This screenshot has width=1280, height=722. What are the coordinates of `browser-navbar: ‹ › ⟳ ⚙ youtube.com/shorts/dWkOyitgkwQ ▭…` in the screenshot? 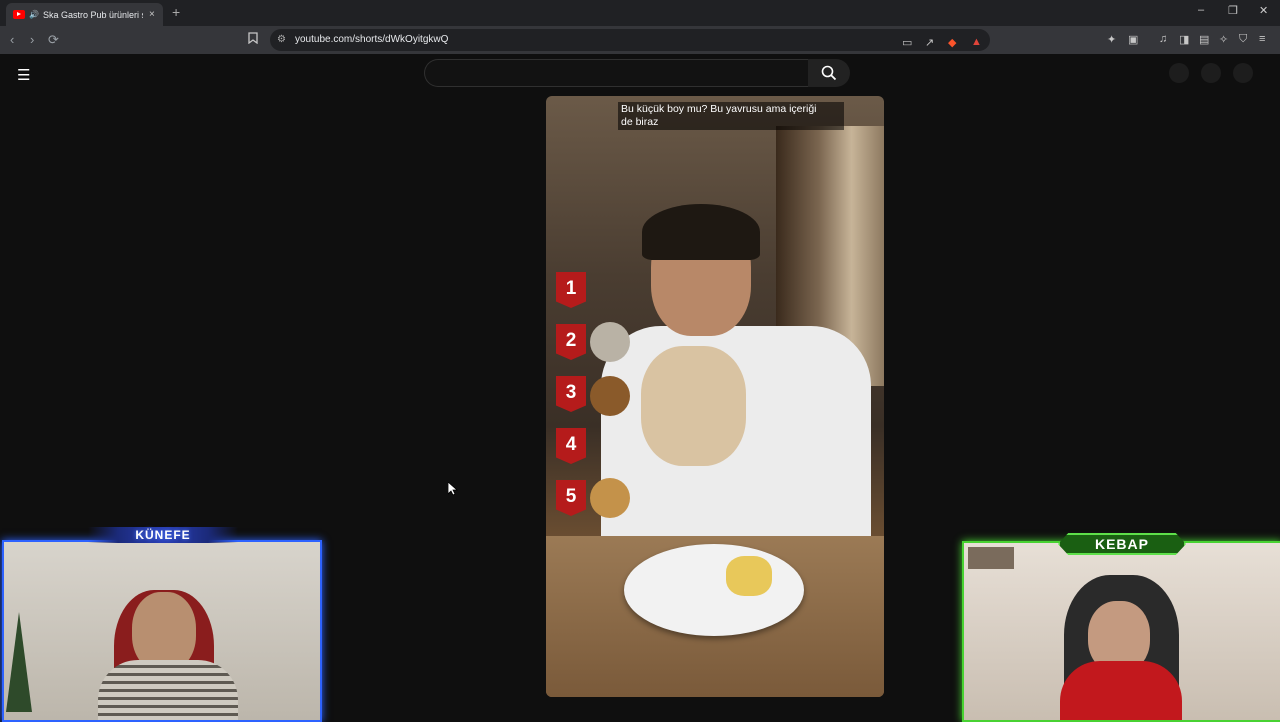 It's located at (640, 40).